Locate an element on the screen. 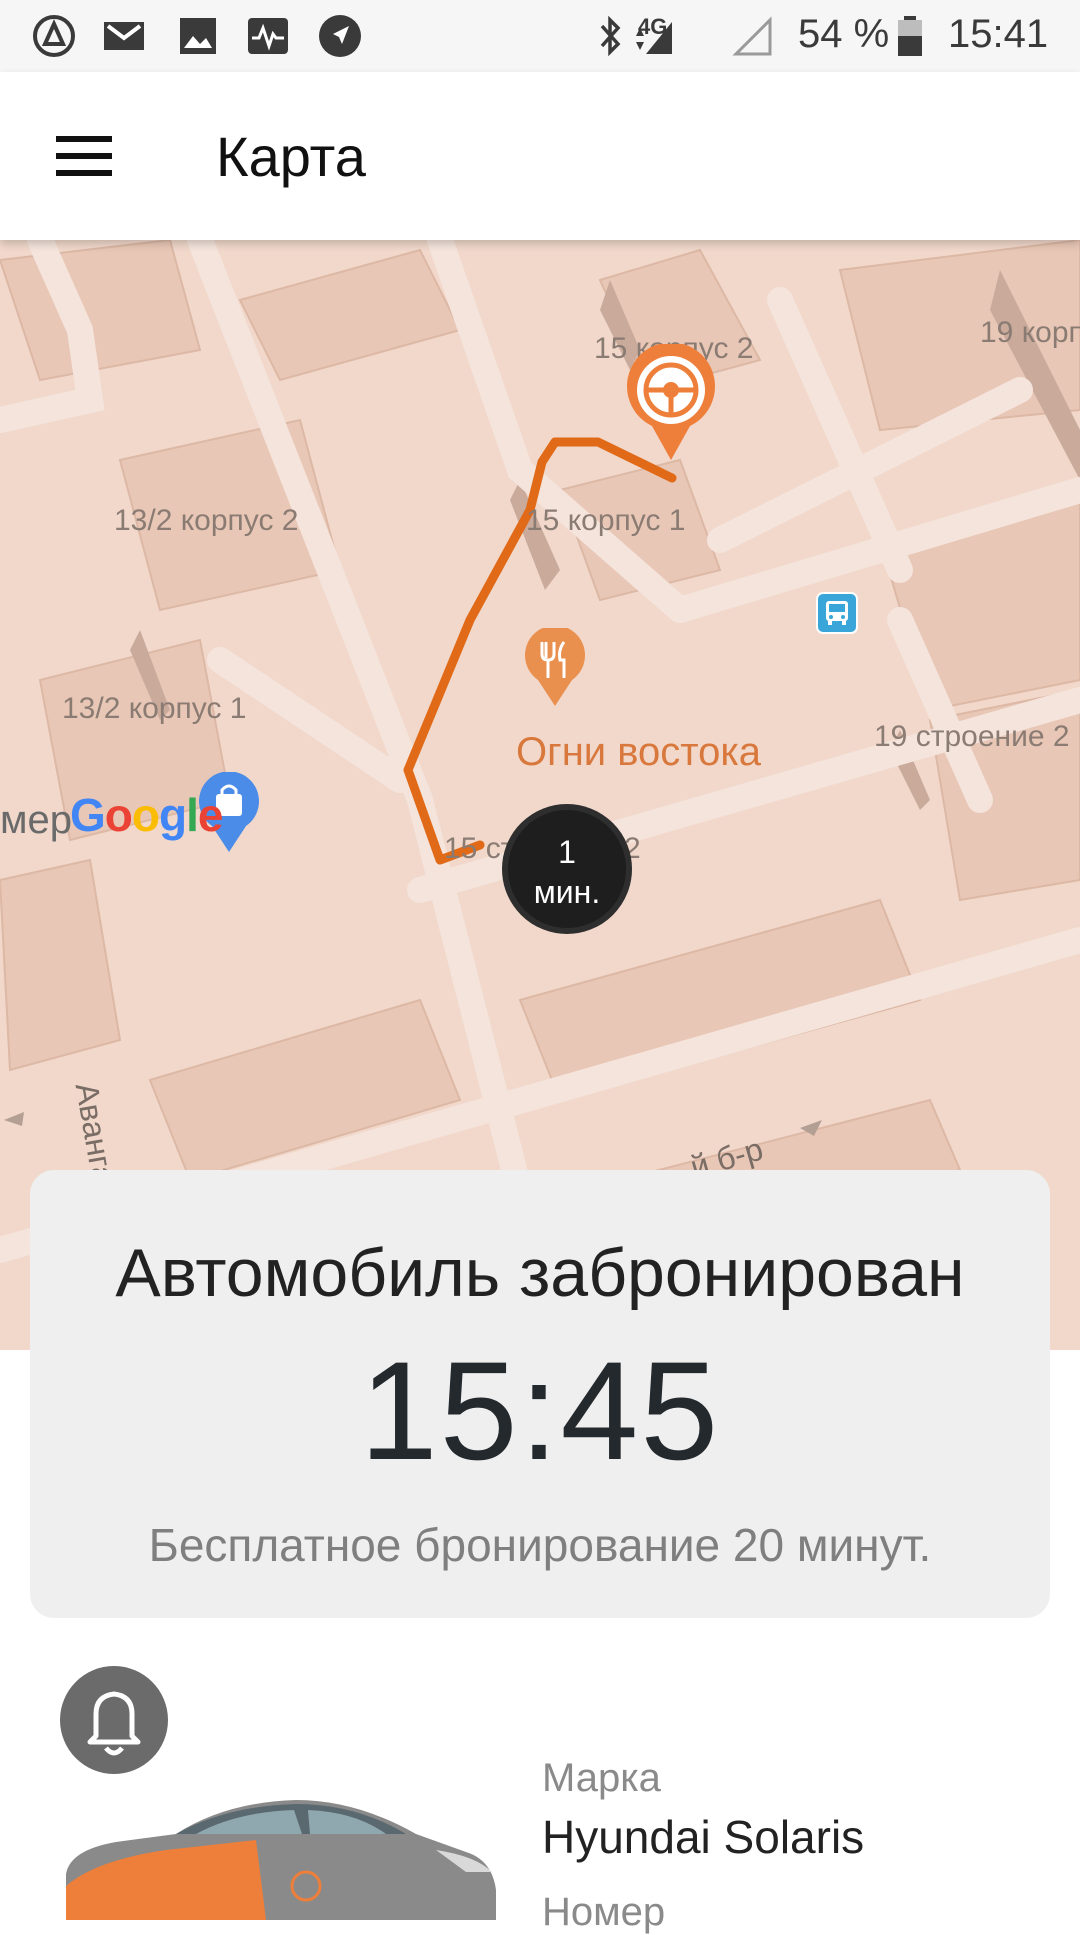 The width and height of the screenshot is (1080, 1935). booking-title: Автомобиль забронирован is located at coordinates (540, 1273).